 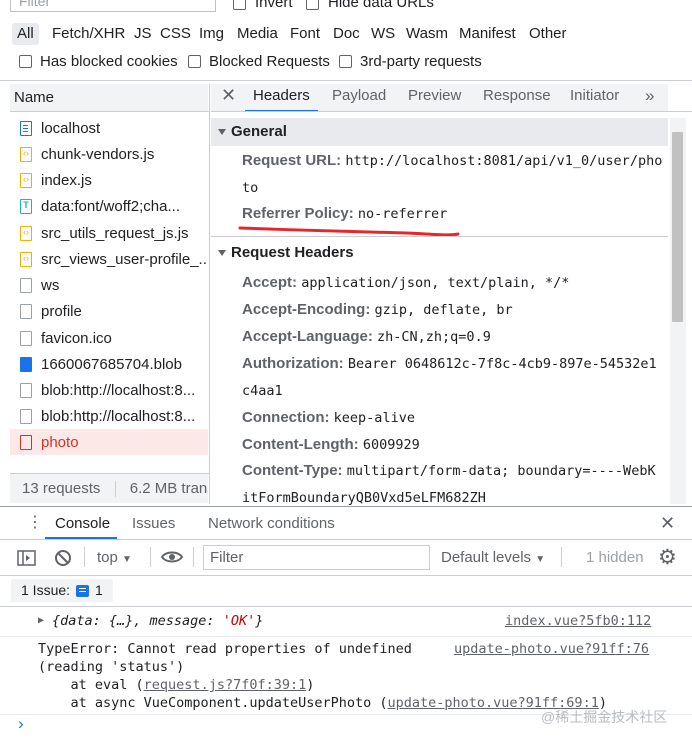 What do you see at coordinates (292, 252) in the screenshot?
I see `request-headers-title: Request Headers` at bounding box center [292, 252].